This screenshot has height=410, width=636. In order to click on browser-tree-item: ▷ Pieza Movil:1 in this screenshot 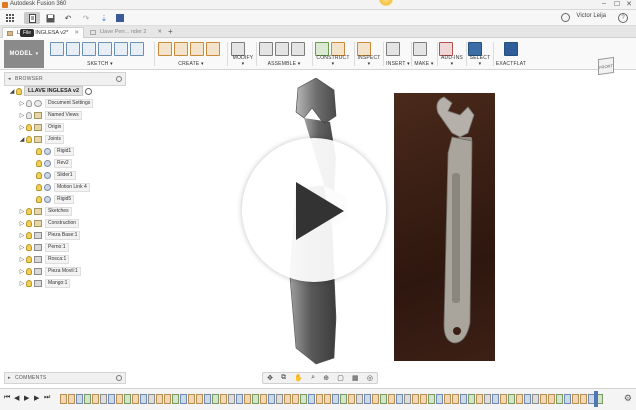, I will do `click(49, 271)`.